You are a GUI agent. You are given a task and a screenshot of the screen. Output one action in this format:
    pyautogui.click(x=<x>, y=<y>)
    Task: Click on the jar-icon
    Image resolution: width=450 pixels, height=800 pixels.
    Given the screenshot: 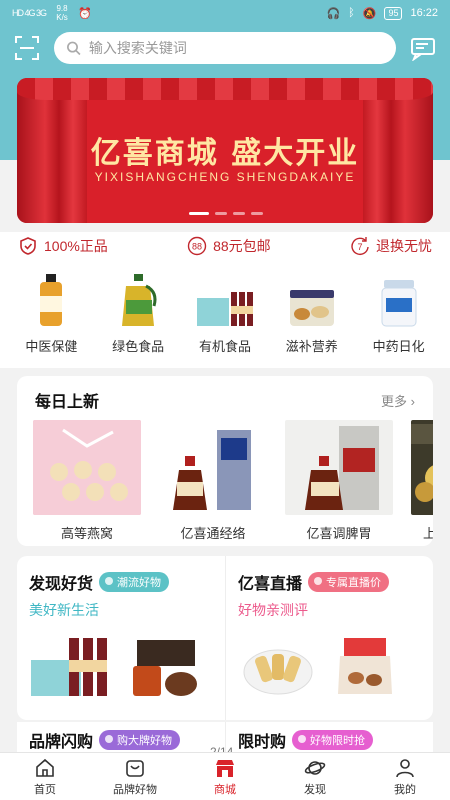 What is the action you would take?
    pyautogui.click(x=312, y=299)
    